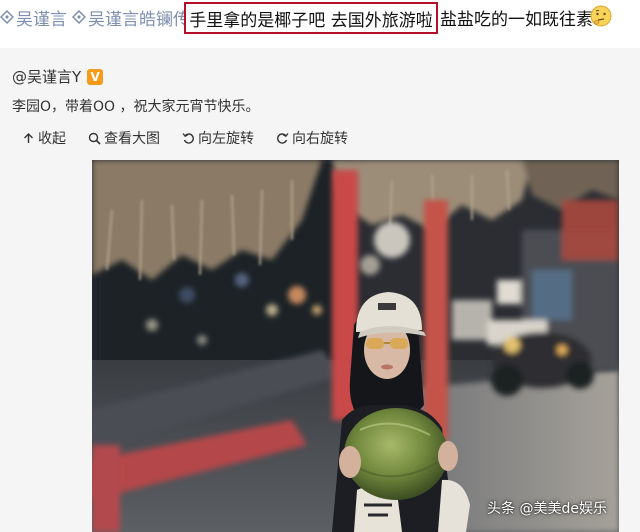 This screenshot has height=532, width=640. I want to click on collapse-icon, so click(28, 137).